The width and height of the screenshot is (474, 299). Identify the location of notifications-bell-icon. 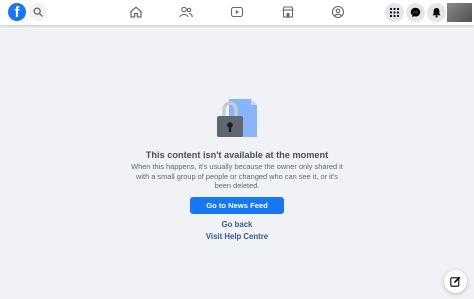
(436, 13).